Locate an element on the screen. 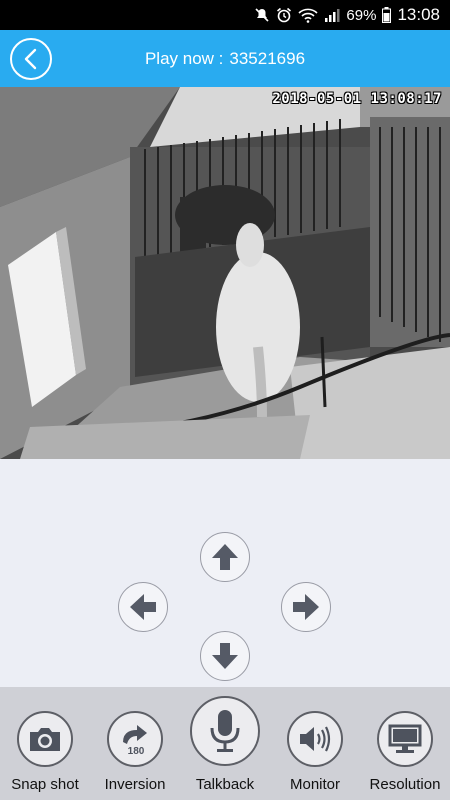 This screenshot has height=800, width=450. arrow-left-icon is located at coordinates (143, 607).